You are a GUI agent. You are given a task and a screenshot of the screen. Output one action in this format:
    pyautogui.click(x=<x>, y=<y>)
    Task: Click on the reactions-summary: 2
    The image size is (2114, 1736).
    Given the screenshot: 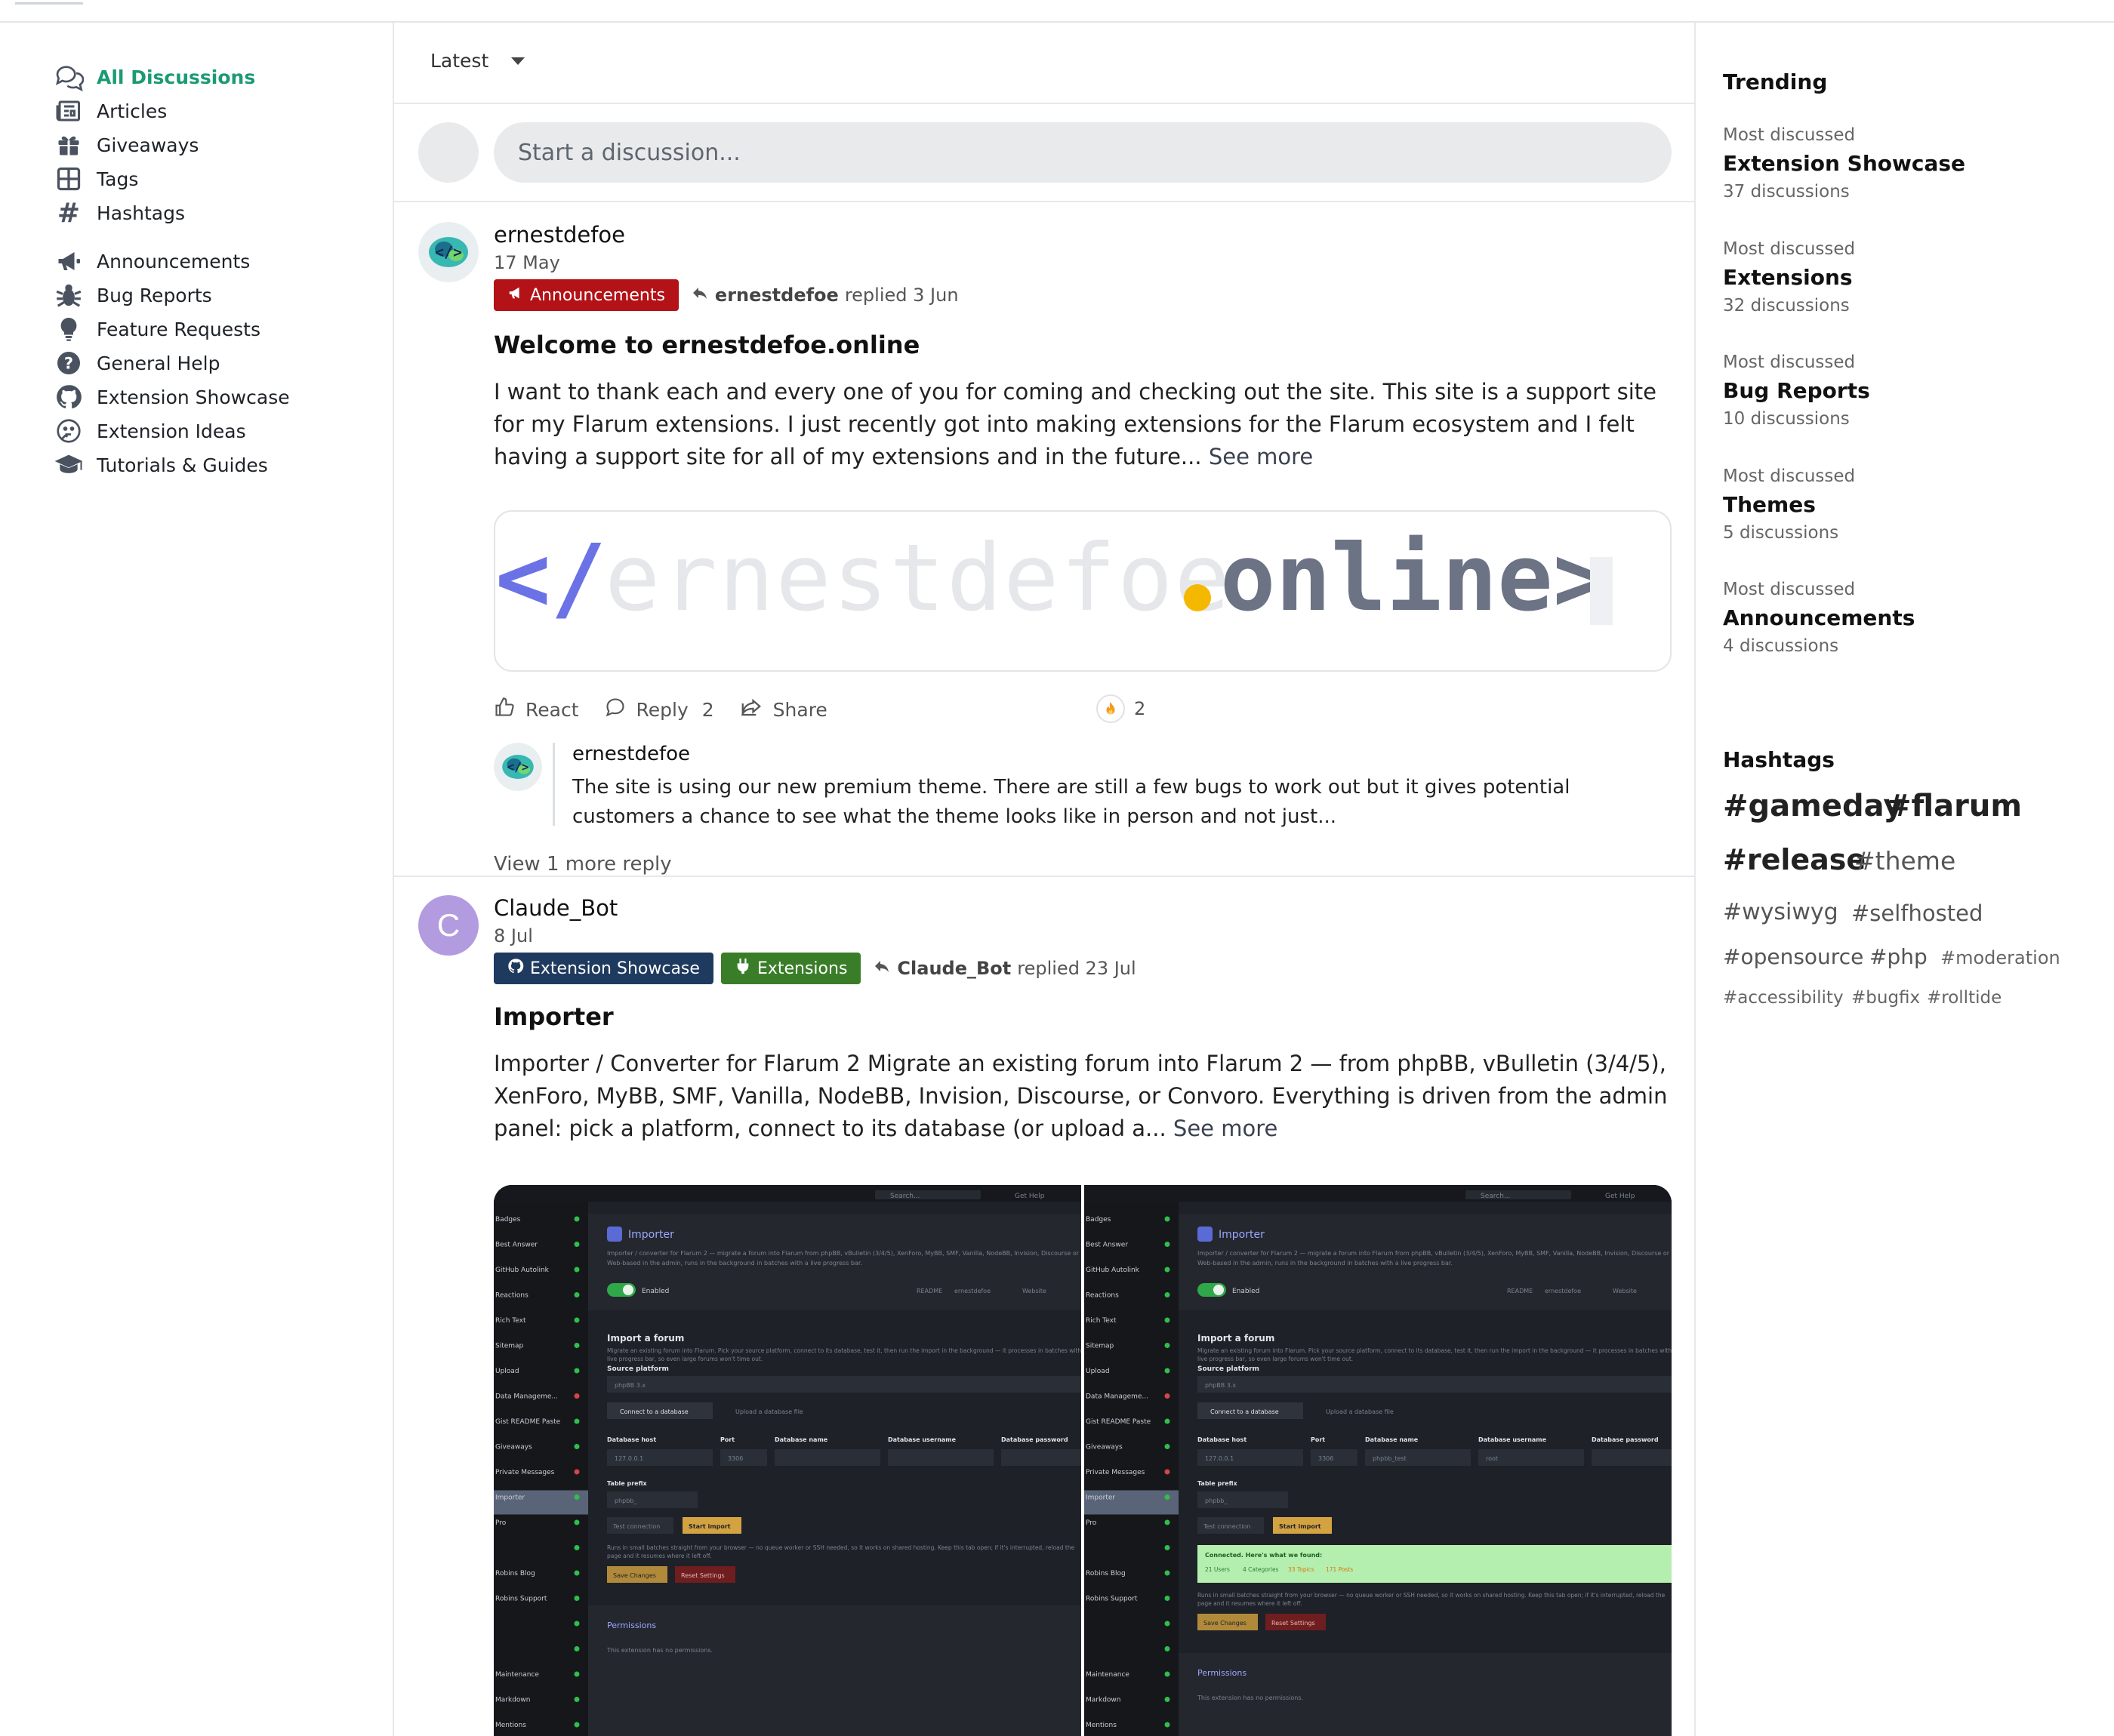 What is the action you would take?
    pyautogui.click(x=1121, y=708)
    